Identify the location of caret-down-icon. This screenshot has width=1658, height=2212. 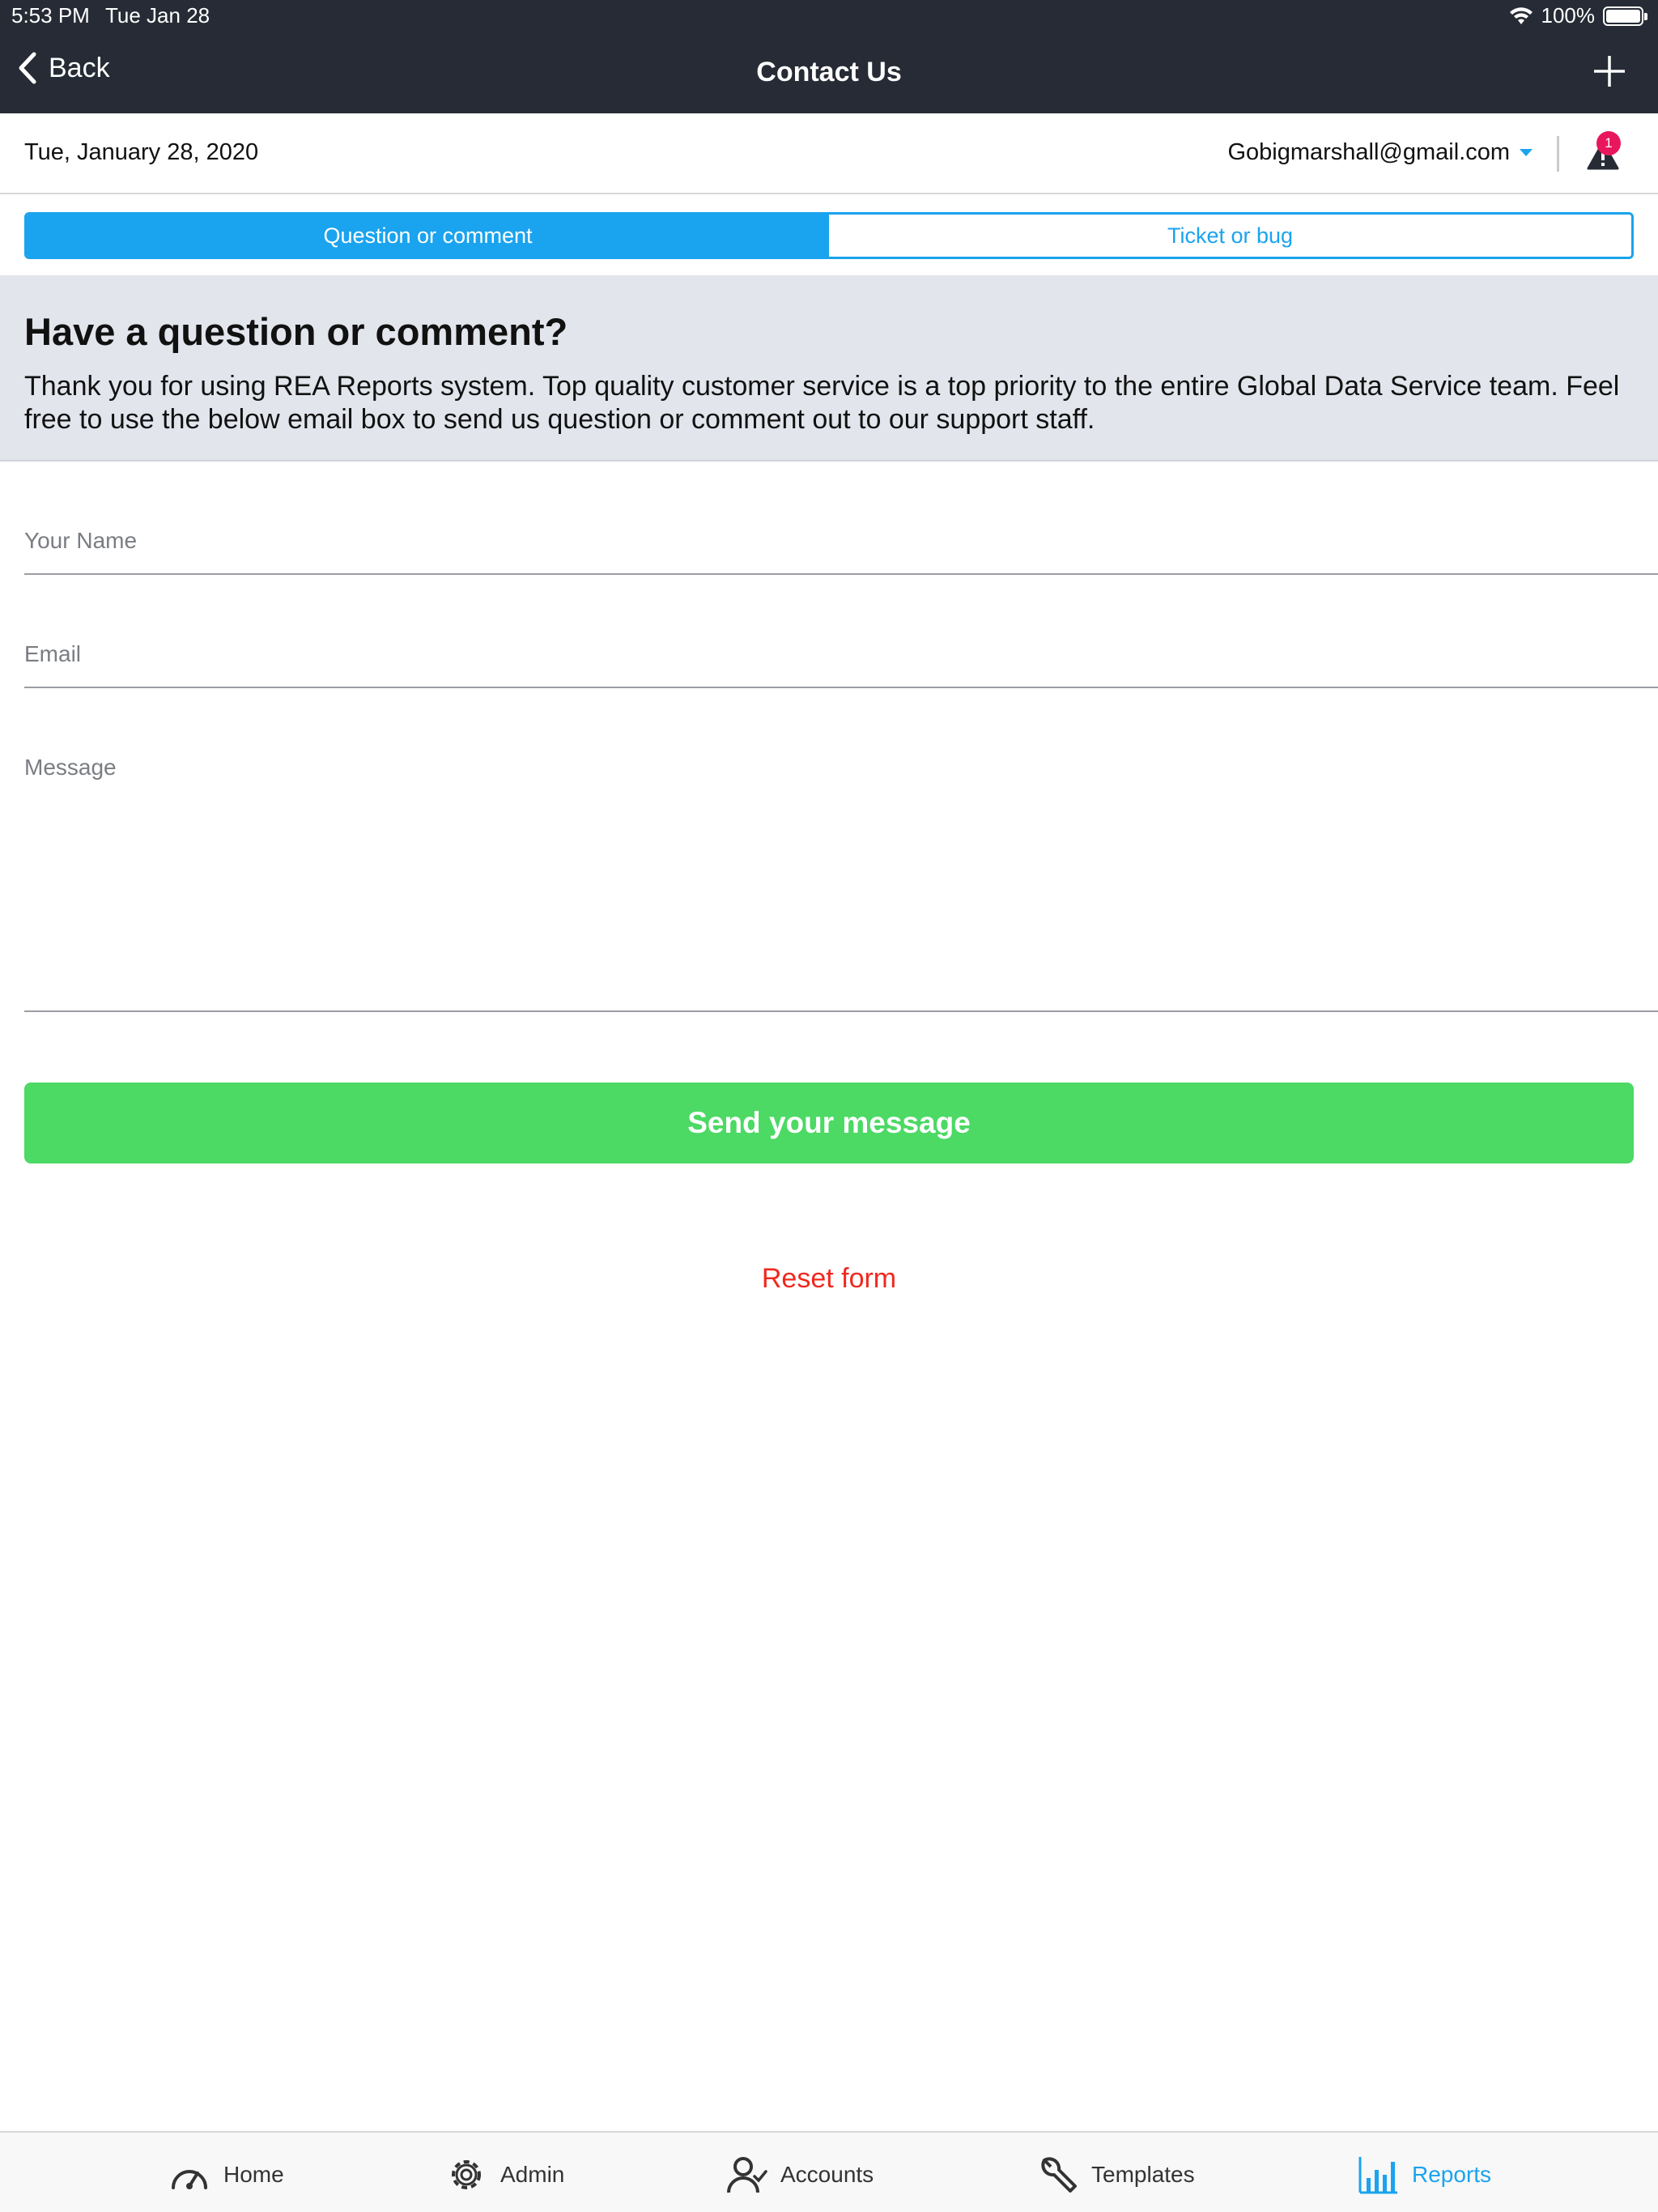
(1526, 153).